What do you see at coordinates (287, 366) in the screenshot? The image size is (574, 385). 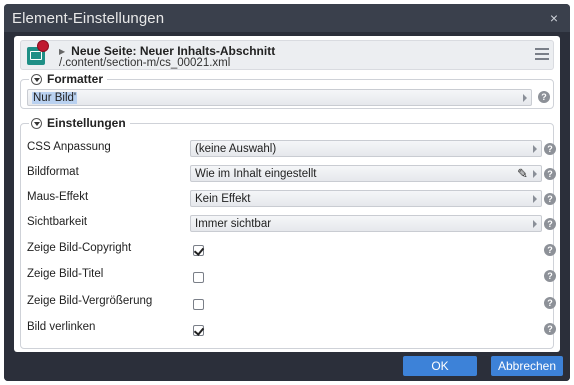 I see `dialog-footer: OK Abbrechen` at bounding box center [287, 366].